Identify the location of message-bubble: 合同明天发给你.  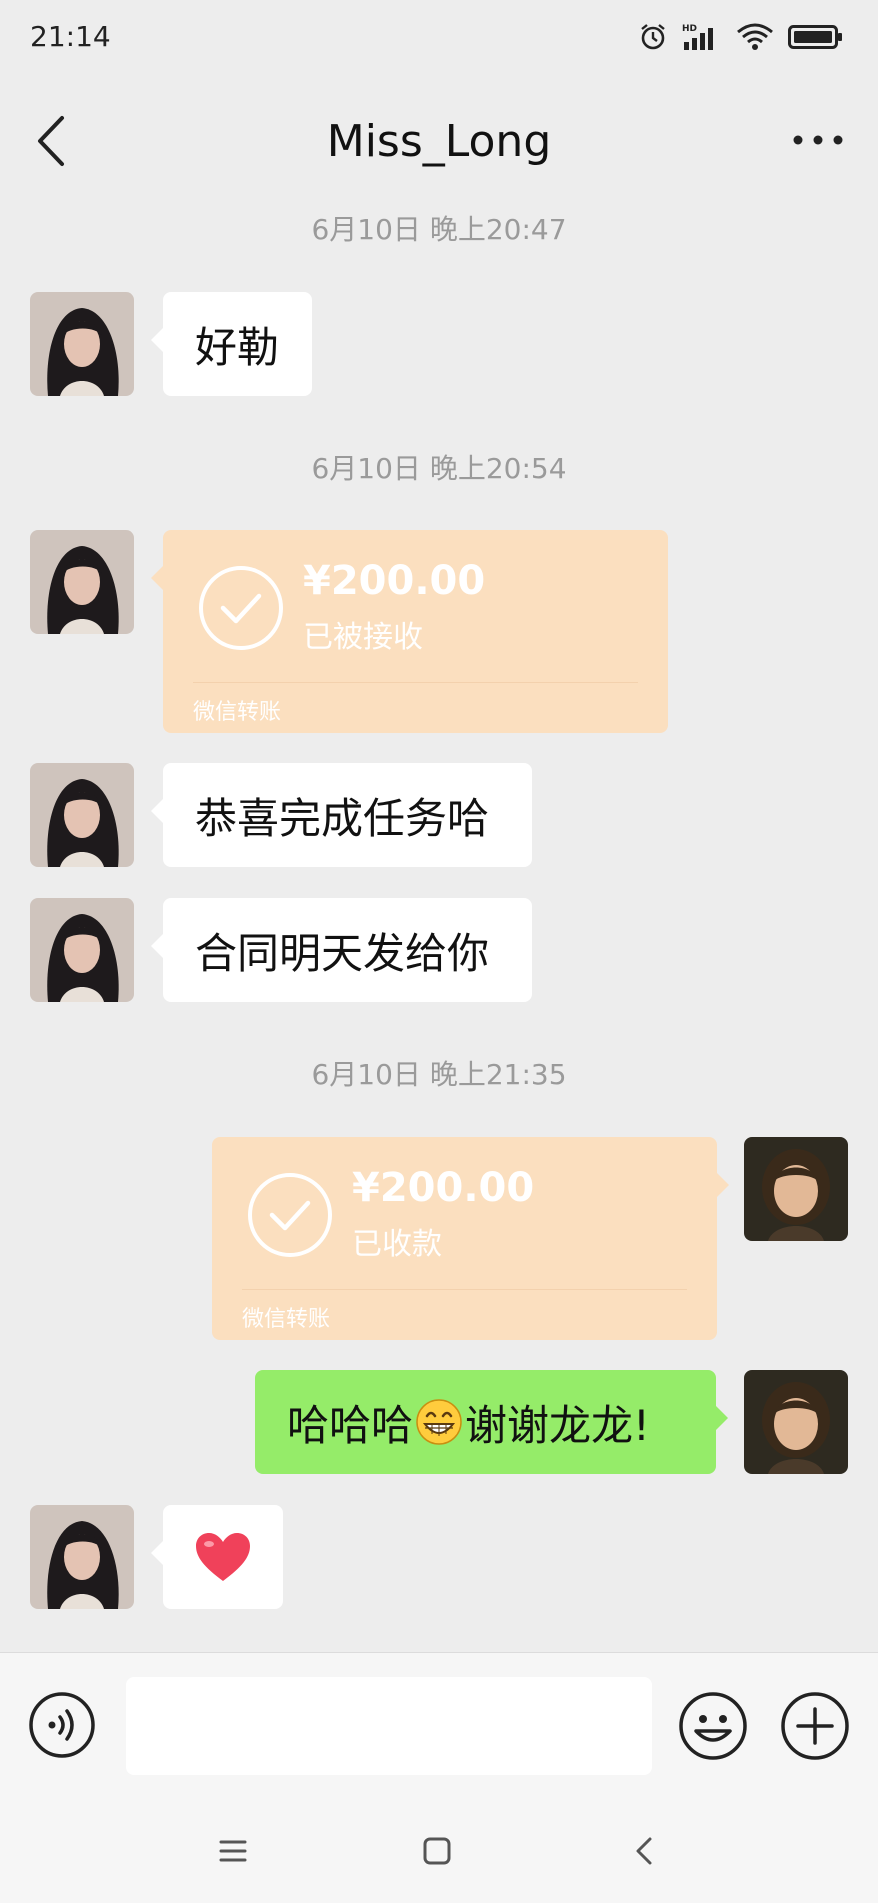
(341, 950).